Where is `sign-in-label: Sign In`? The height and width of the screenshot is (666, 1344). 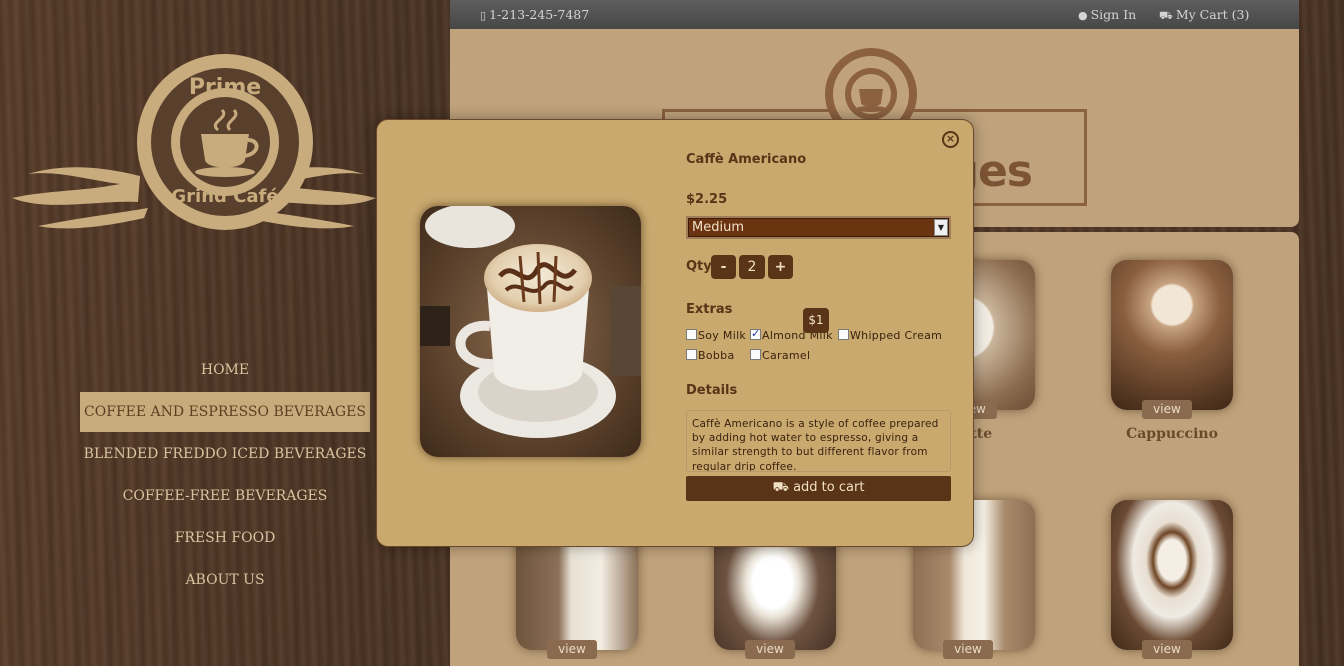 sign-in-label: Sign In is located at coordinates (1113, 14).